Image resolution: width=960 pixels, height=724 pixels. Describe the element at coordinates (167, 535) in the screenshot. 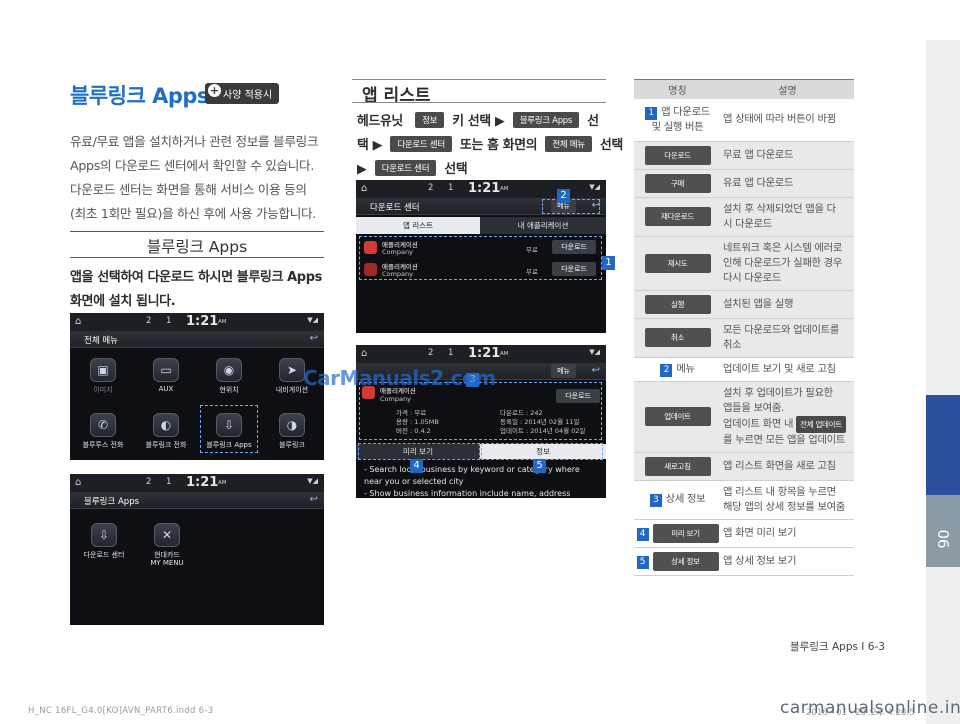

I see `hyundai-card-icon: ✕` at that location.